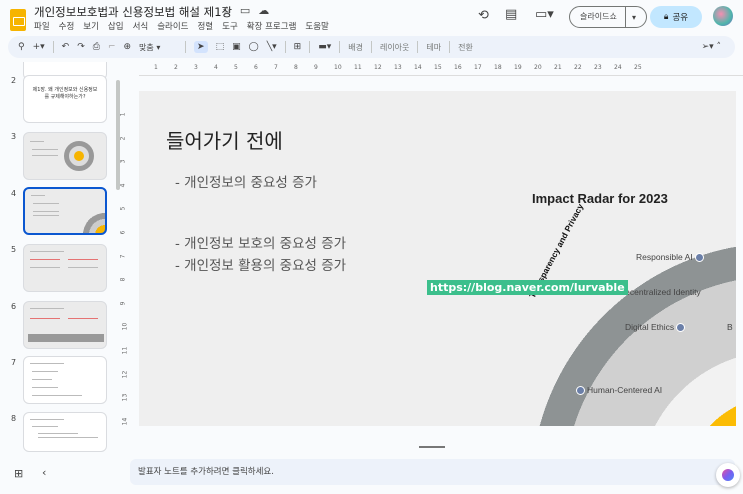  I want to click on ruler-number: 19, so click(518, 67).